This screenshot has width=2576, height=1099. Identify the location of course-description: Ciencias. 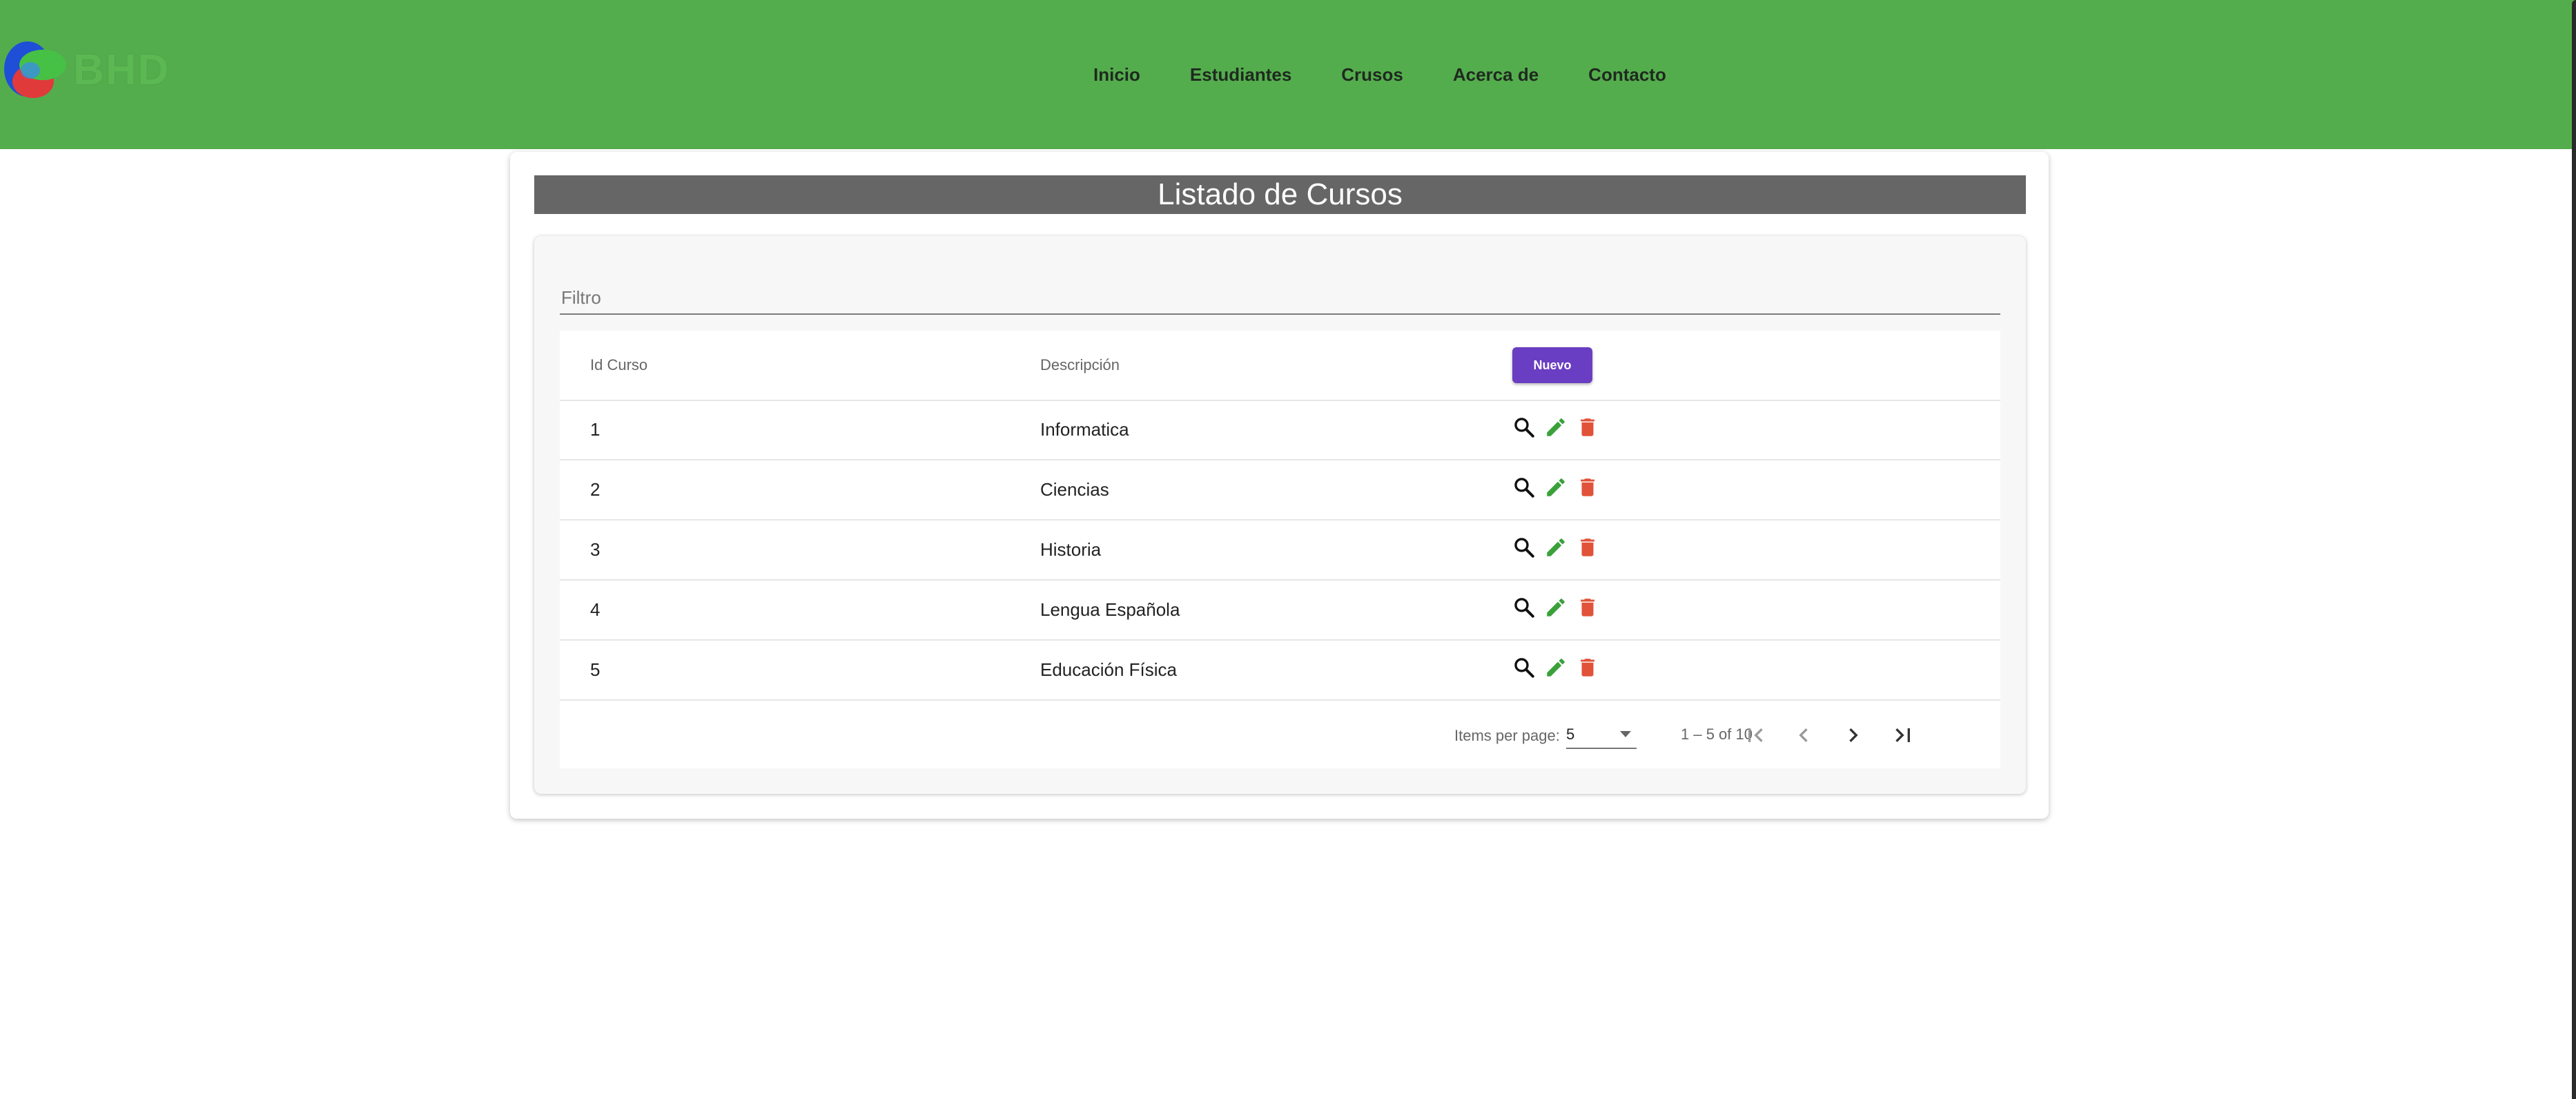
(1074, 489).